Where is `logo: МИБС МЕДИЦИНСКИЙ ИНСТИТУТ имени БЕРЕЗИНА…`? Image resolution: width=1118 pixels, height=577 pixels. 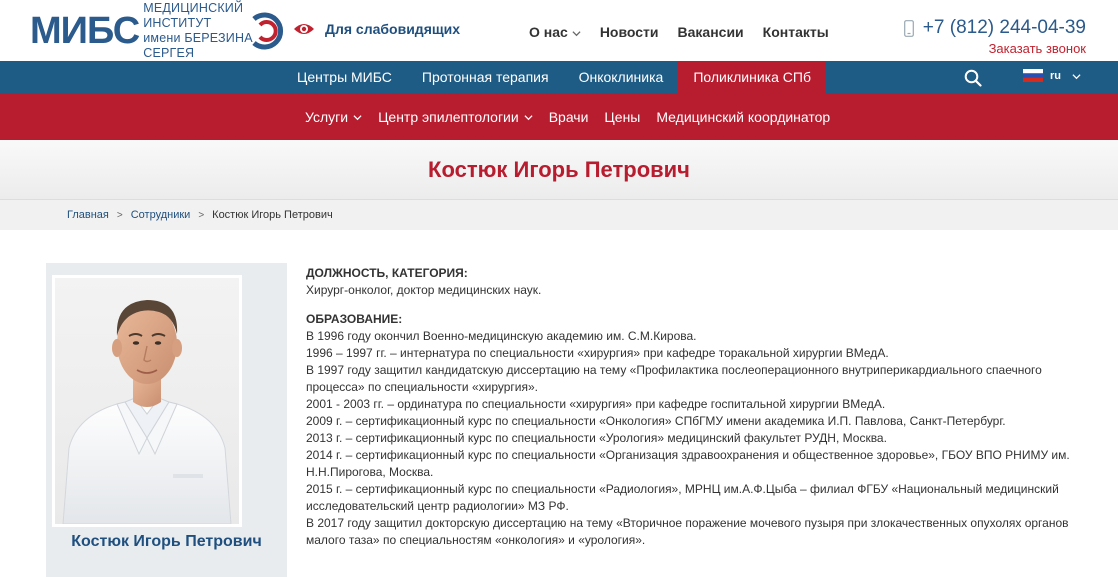
logo: МИБС МЕДИЦИНСКИЙ ИНСТИТУТ имени БЕРЕЗИНА… is located at coordinates (157, 30).